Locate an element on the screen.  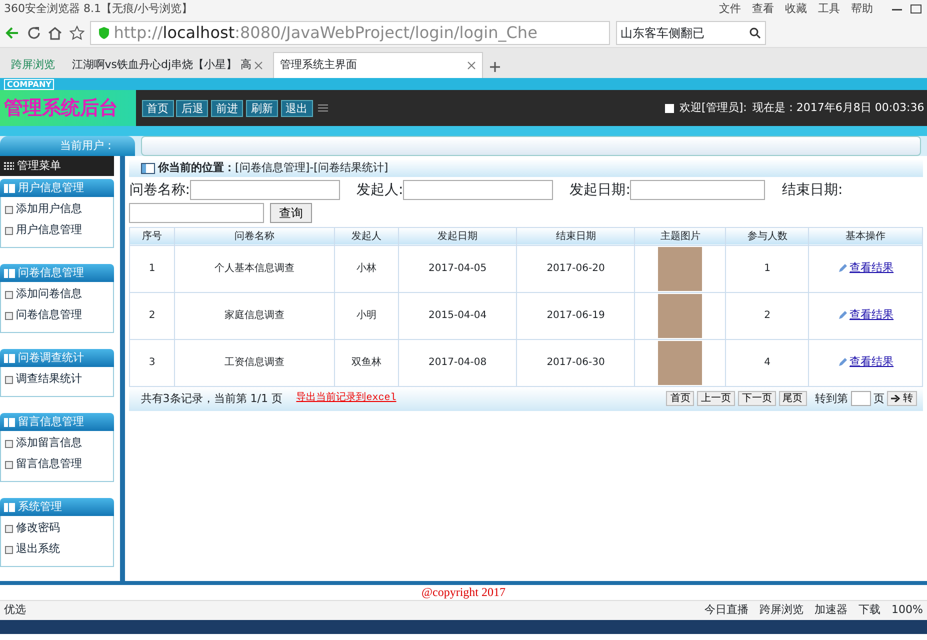
status-item: 下载 is located at coordinates (869, 610).